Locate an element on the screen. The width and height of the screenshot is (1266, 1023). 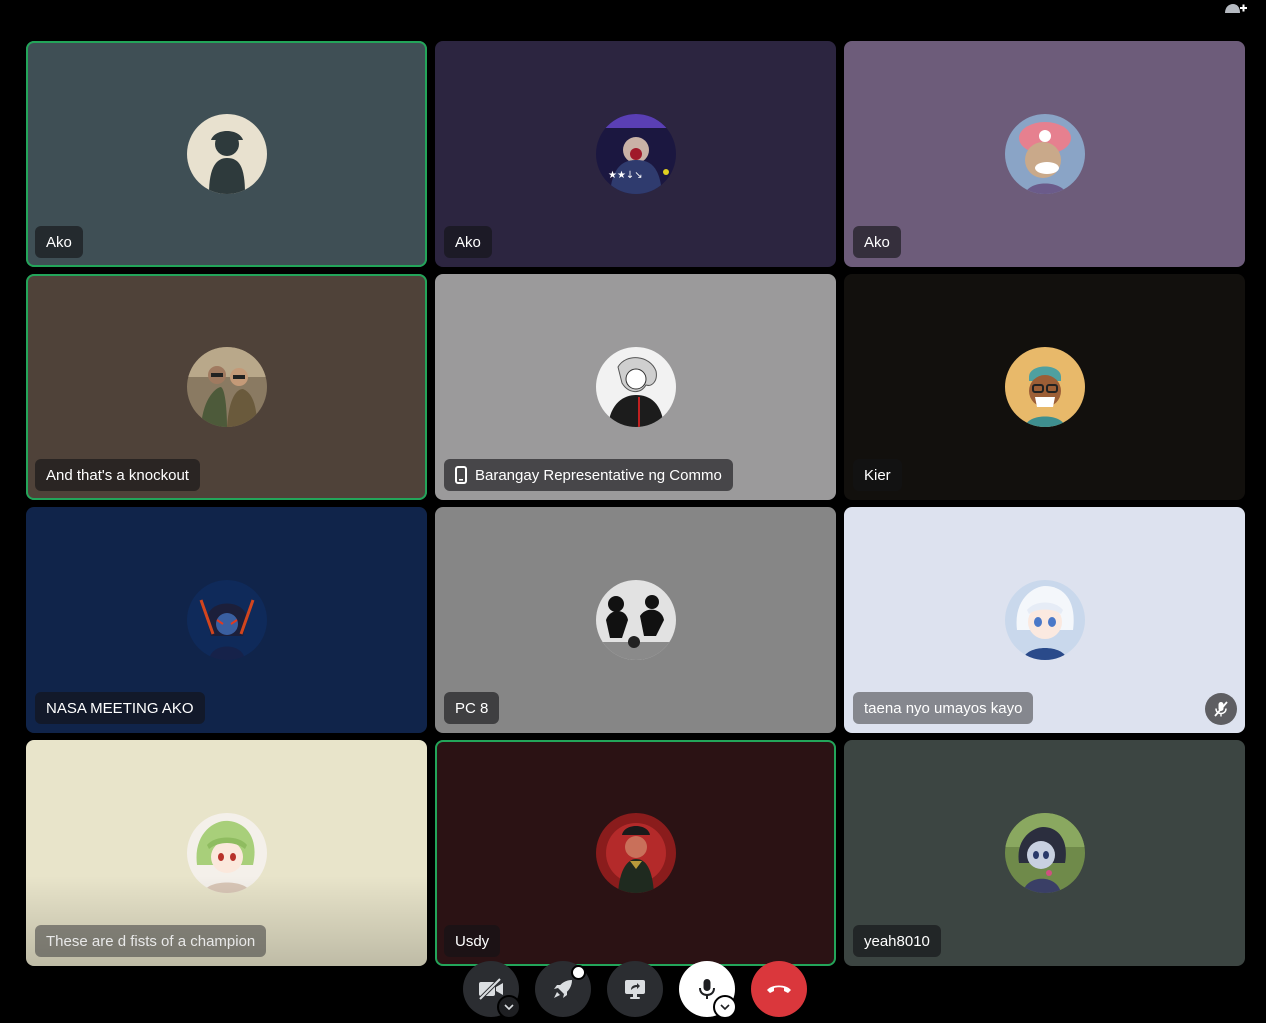
rocket-icon is located at coordinates (563, 989).